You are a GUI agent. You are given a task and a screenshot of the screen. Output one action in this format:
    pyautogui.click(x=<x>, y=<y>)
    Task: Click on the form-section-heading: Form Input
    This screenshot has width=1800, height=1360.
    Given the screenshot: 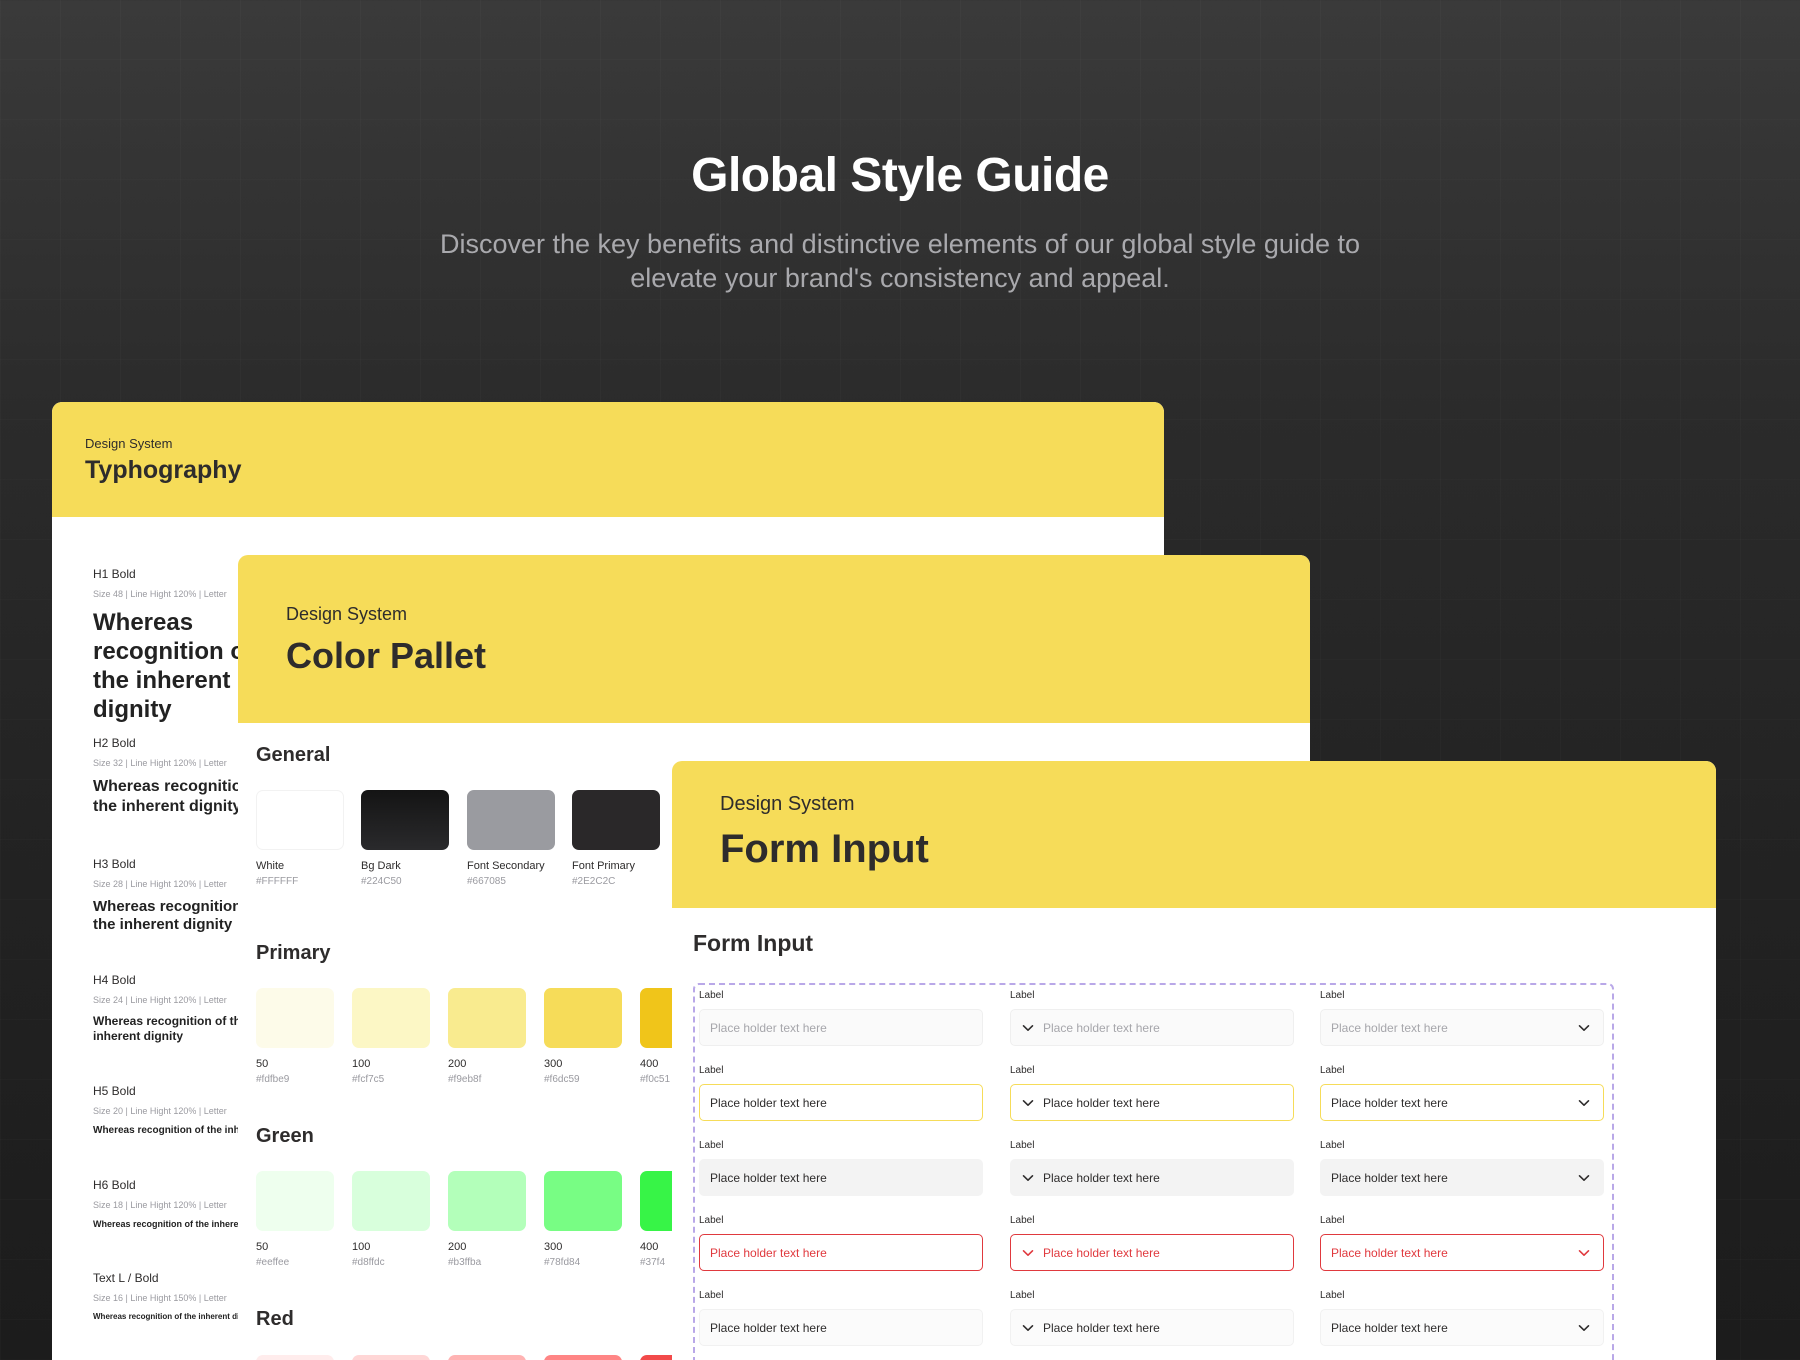 What is the action you would take?
    pyautogui.click(x=753, y=943)
    